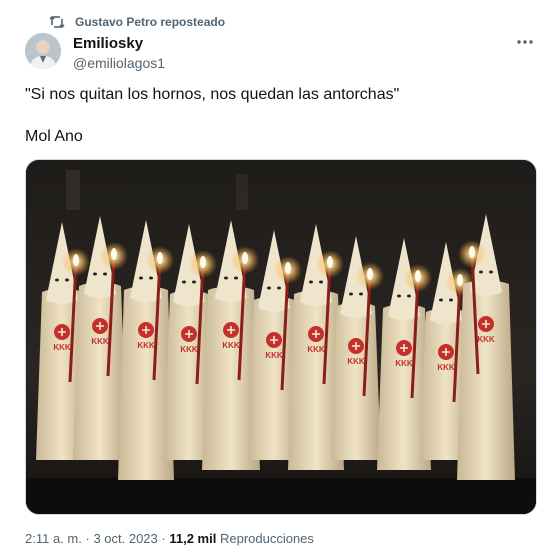  Describe the element at coordinates (193, 538) in the screenshot. I see `view-count: 11,2 mil` at that location.